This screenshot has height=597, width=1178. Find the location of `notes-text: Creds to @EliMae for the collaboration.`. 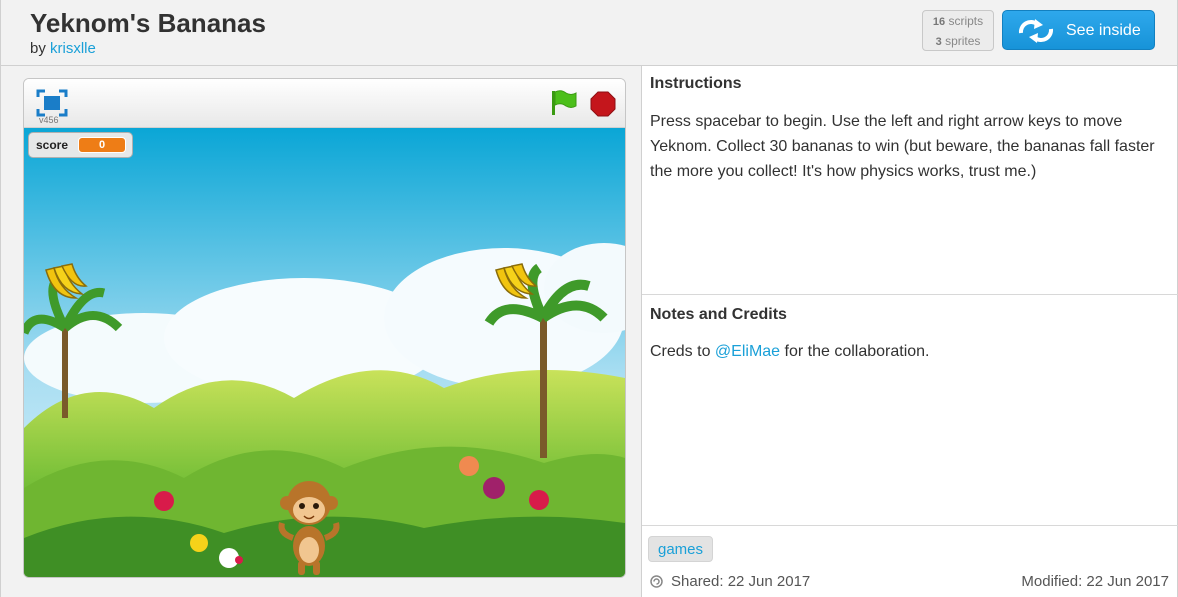

notes-text: Creds to @EliMae for the collaboration. is located at coordinates (905, 351).